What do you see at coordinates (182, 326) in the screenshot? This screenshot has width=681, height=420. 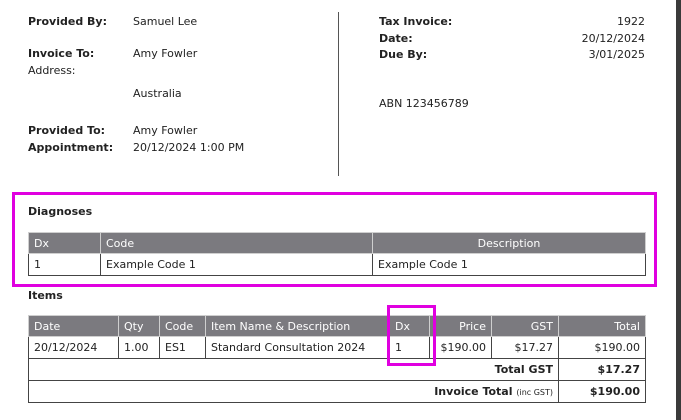 I see `items-col-code: Code` at bounding box center [182, 326].